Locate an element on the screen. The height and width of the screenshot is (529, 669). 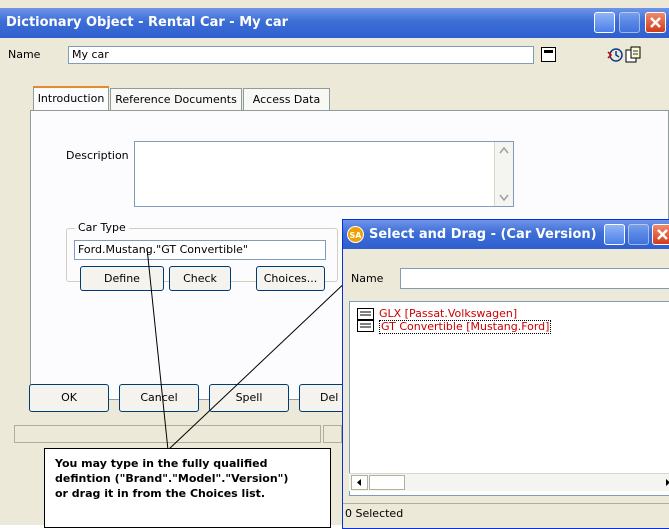
scroll-right-icon is located at coordinates (666, 482).